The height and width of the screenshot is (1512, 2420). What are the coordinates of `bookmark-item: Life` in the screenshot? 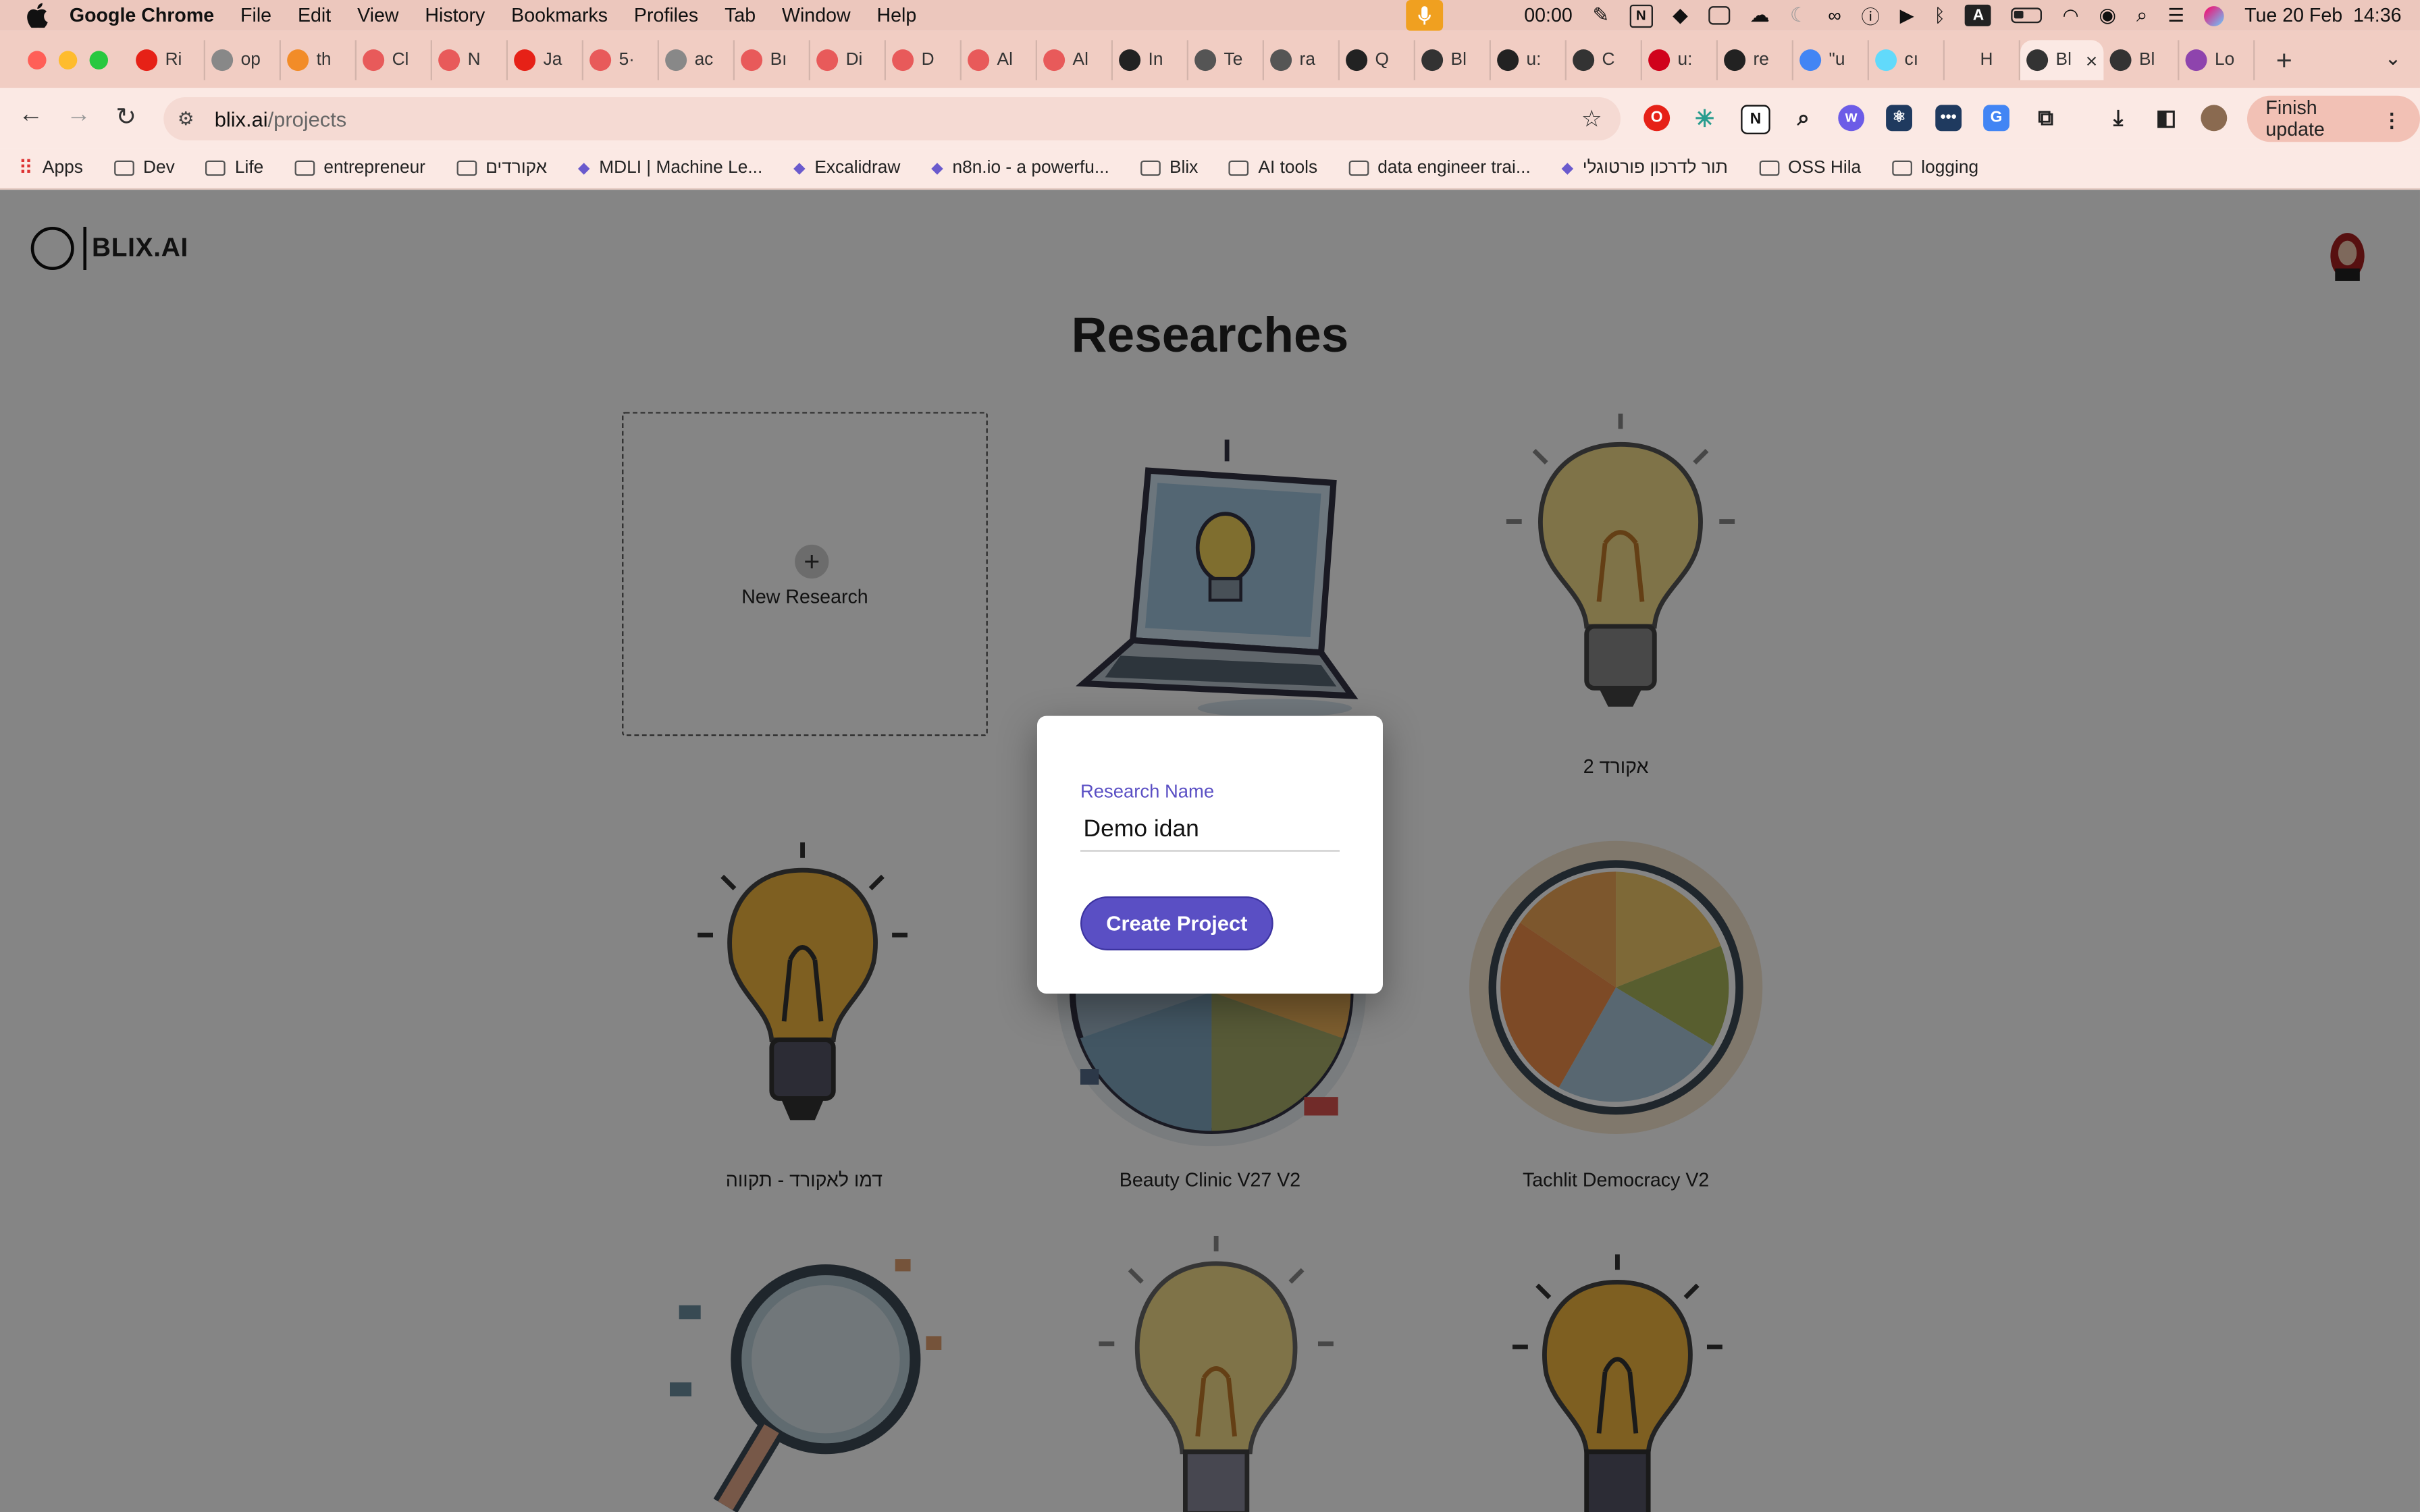 It's located at (234, 168).